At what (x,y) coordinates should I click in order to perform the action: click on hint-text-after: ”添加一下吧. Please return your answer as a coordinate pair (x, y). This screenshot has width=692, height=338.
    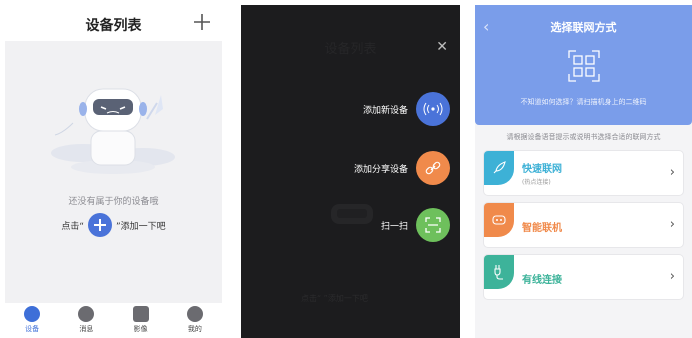
    Looking at the image, I should click on (141, 226).